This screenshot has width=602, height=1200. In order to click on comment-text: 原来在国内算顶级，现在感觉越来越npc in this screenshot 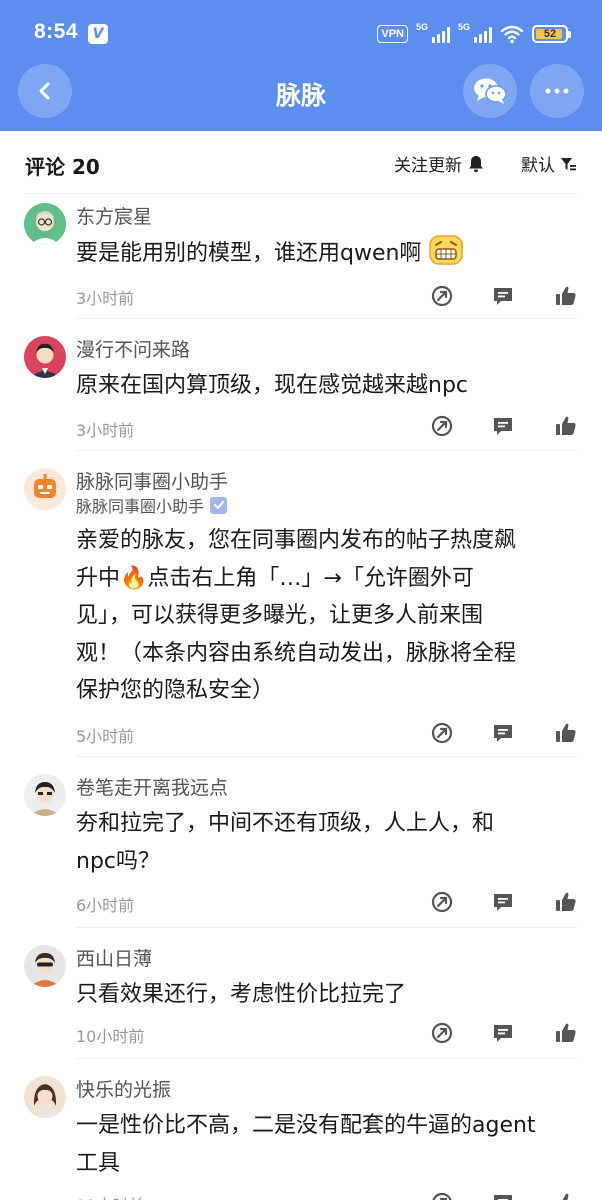, I will do `click(272, 385)`.